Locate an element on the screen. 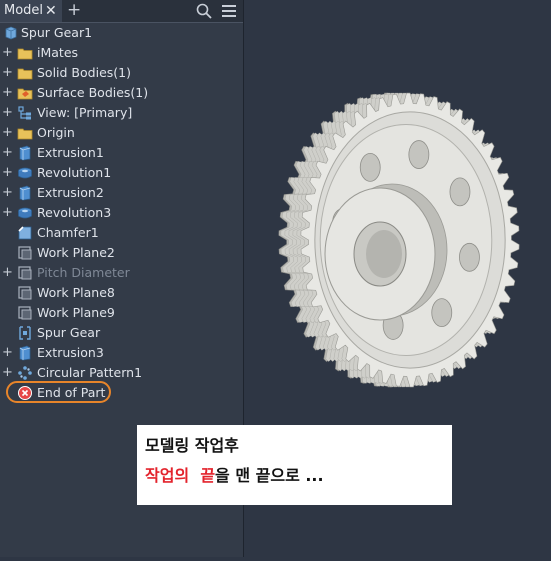 The image size is (551, 561). tree-root-label: Spur Gear1 is located at coordinates (57, 32).